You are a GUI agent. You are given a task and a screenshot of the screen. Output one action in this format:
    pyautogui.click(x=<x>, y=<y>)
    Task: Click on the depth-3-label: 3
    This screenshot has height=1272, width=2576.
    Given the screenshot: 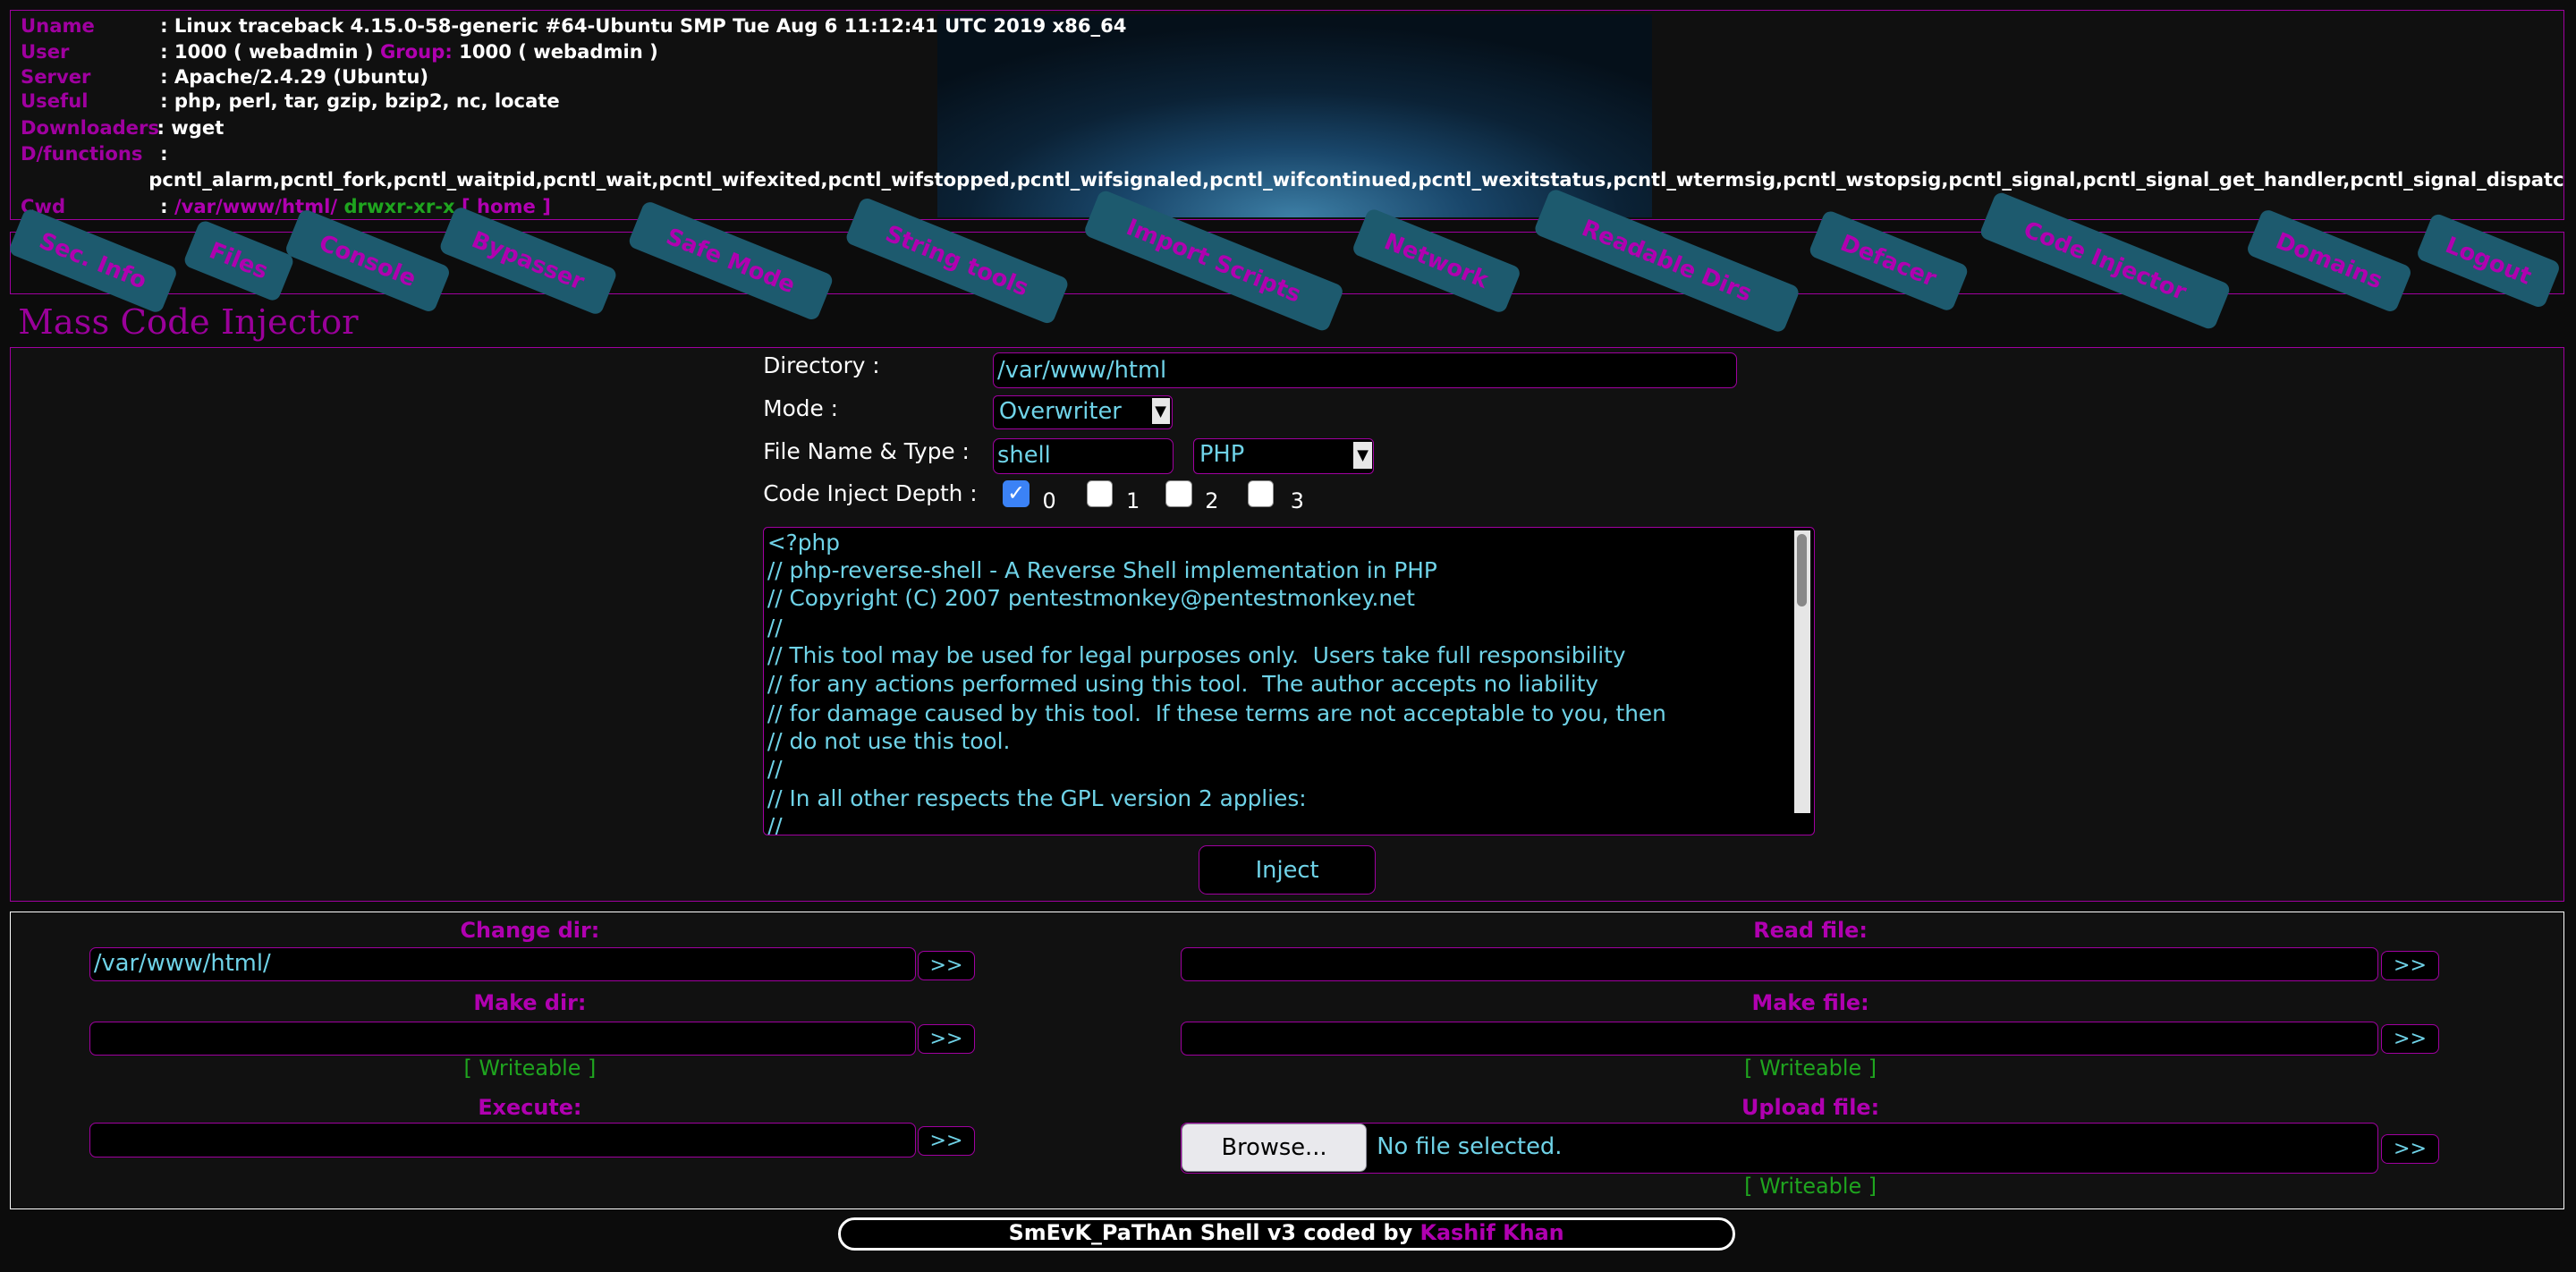 What is the action you would take?
    pyautogui.click(x=1297, y=501)
    